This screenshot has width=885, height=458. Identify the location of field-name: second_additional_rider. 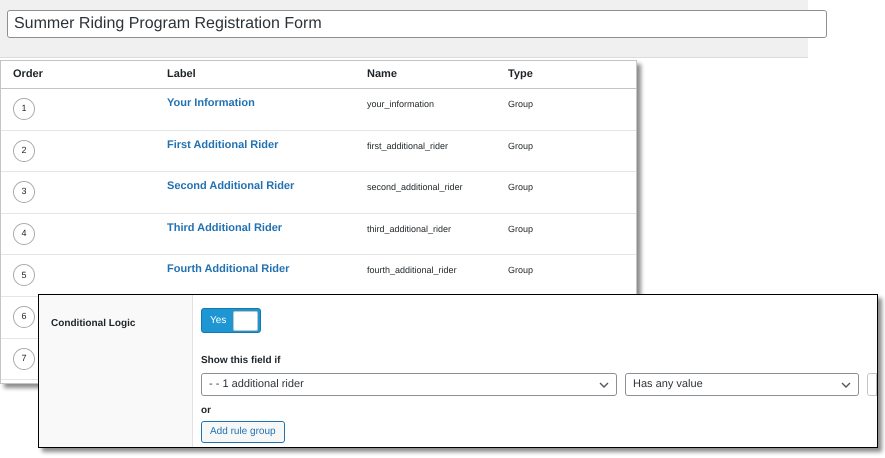
(415, 187).